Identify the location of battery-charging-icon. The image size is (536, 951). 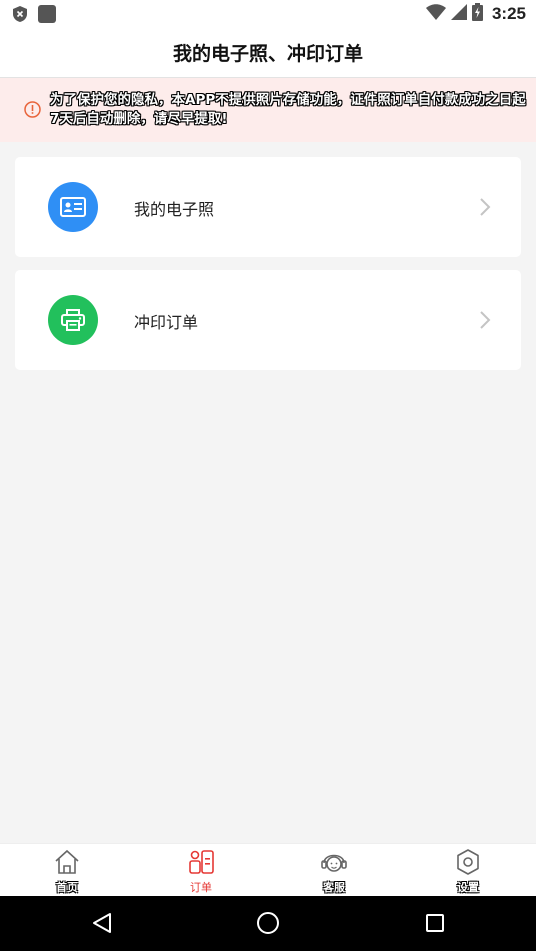
(477, 14).